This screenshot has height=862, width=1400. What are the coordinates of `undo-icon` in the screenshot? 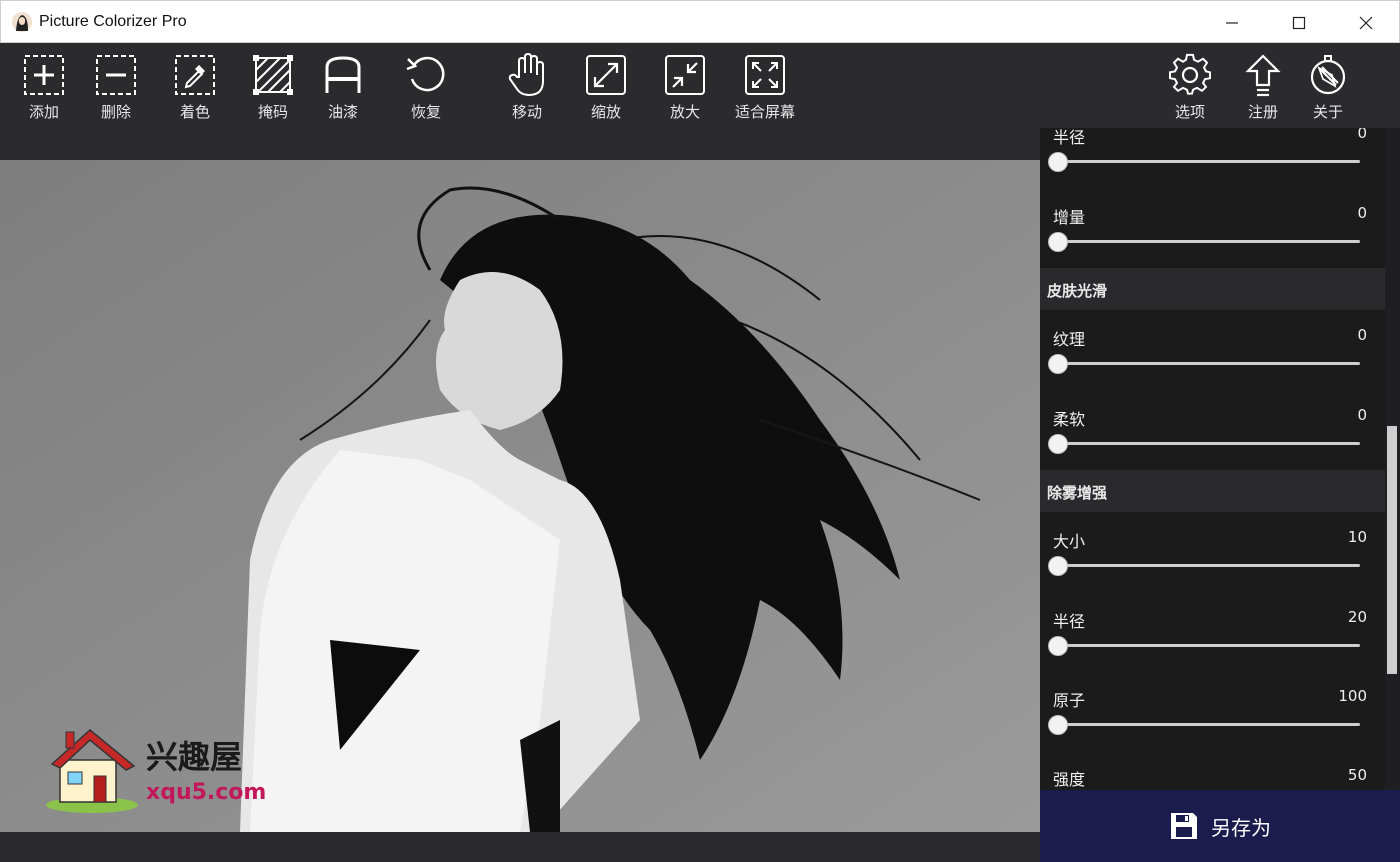 It's located at (425, 74).